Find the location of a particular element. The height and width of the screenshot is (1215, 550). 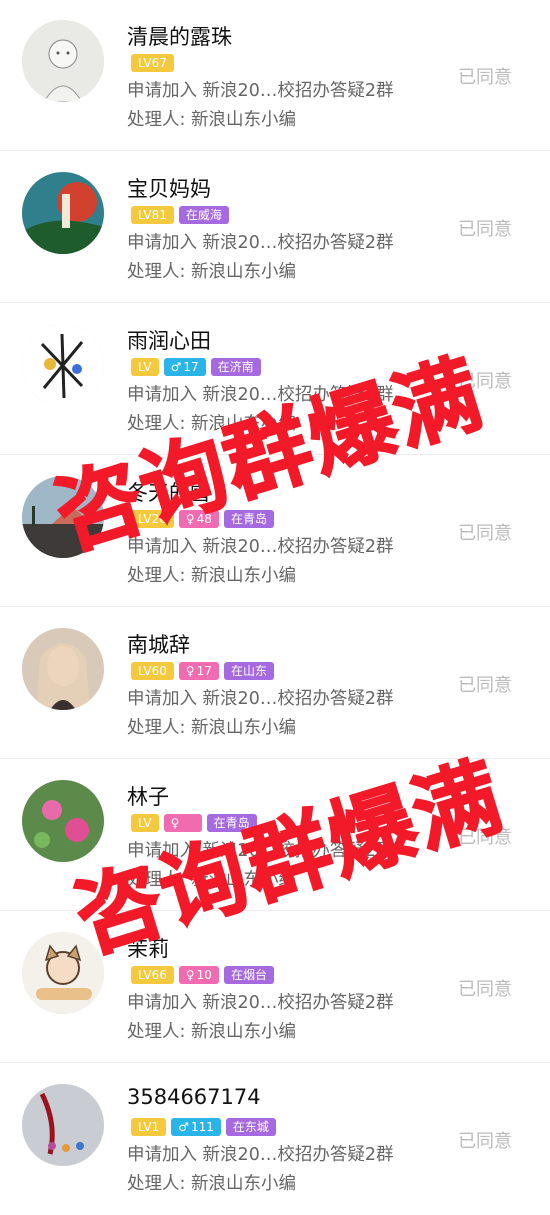

location-badge: 在济南 is located at coordinates (235, 367).